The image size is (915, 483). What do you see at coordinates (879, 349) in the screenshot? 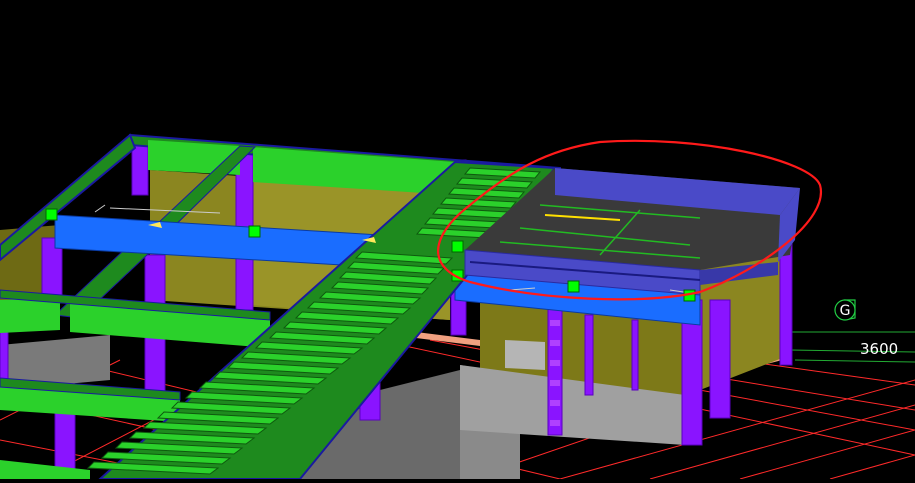
I see `dimension-label: 3600` at bounding box center [879, 349].